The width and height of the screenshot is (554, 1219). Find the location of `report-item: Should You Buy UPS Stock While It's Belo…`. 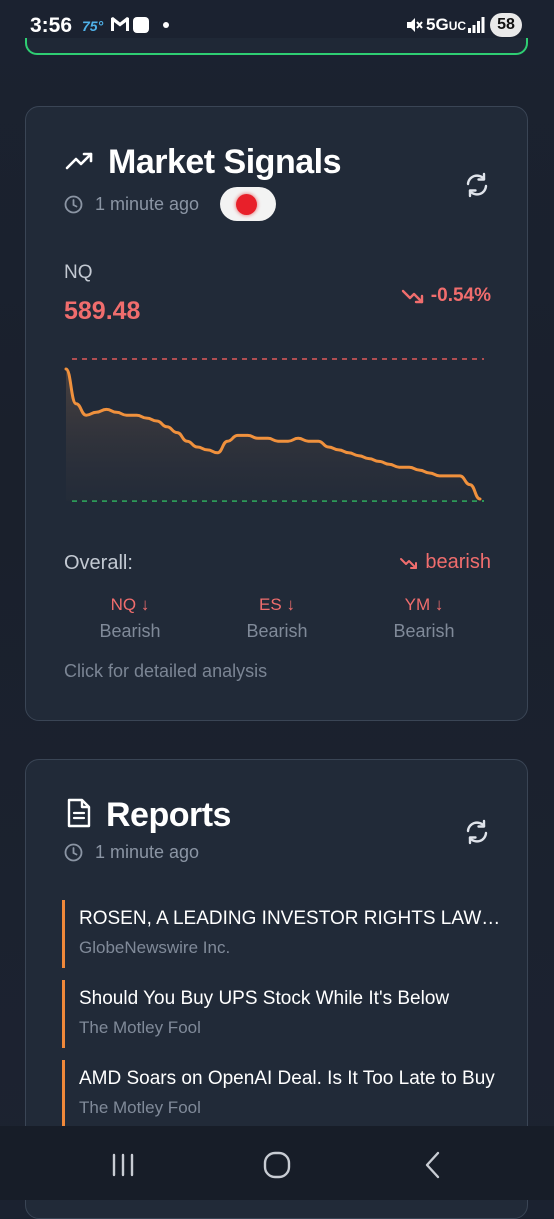

report-item: Should You Buy UPS Stock While It's Belo… is located at coordinates (282, 1014).